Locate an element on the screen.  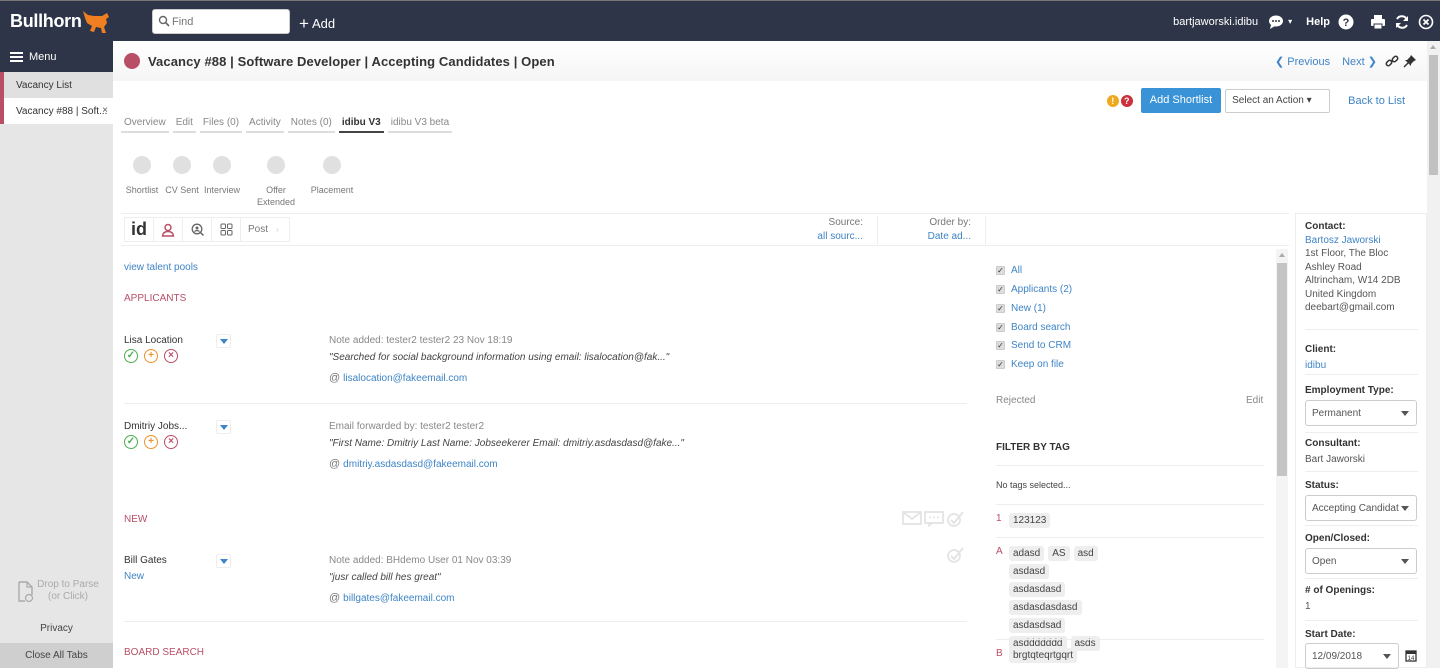
grid-view-button is located at coordinates (226, 229).